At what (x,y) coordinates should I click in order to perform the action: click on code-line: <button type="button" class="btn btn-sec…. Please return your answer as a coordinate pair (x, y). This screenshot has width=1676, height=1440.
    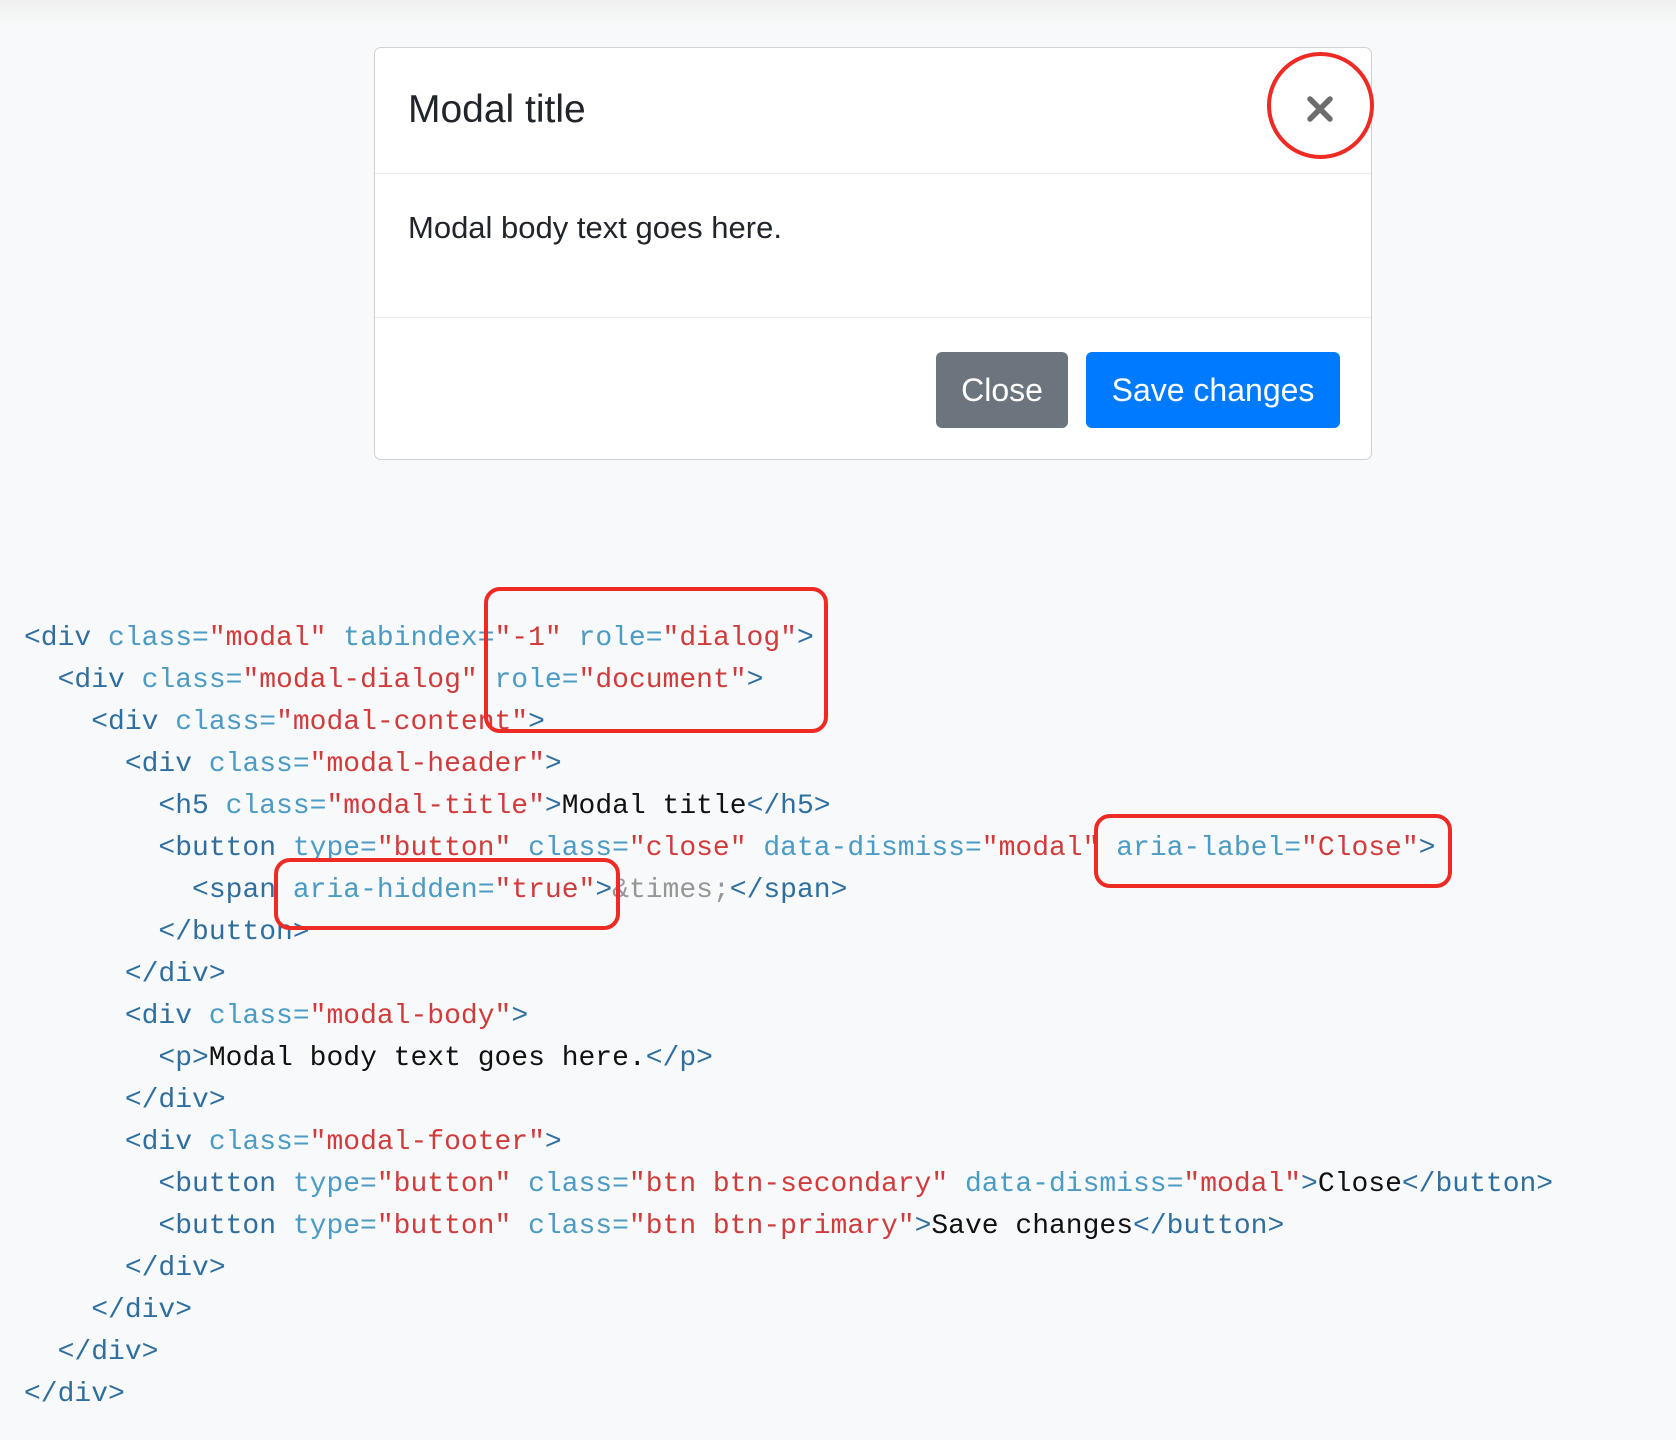
    Looking at the image, I should click on (788, 1185).